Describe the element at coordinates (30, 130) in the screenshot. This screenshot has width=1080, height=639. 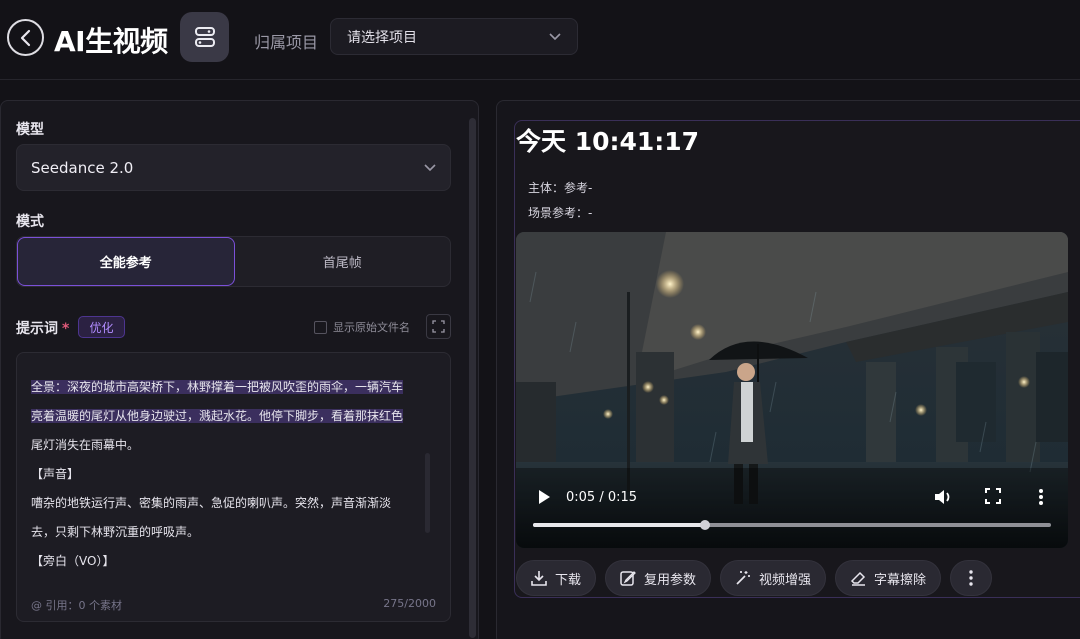
I see `model-label: 模型` at that location.